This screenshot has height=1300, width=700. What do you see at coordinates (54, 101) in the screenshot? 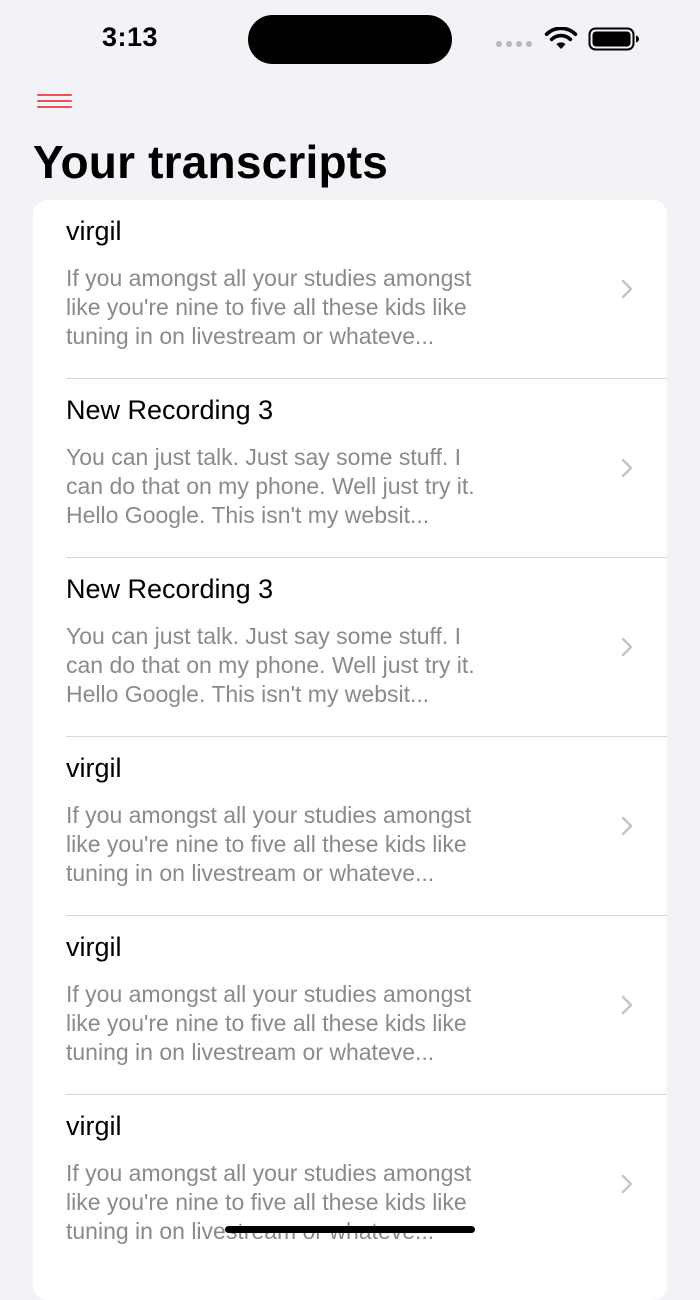
I see `menu-button` at bounding box center [54, 101].